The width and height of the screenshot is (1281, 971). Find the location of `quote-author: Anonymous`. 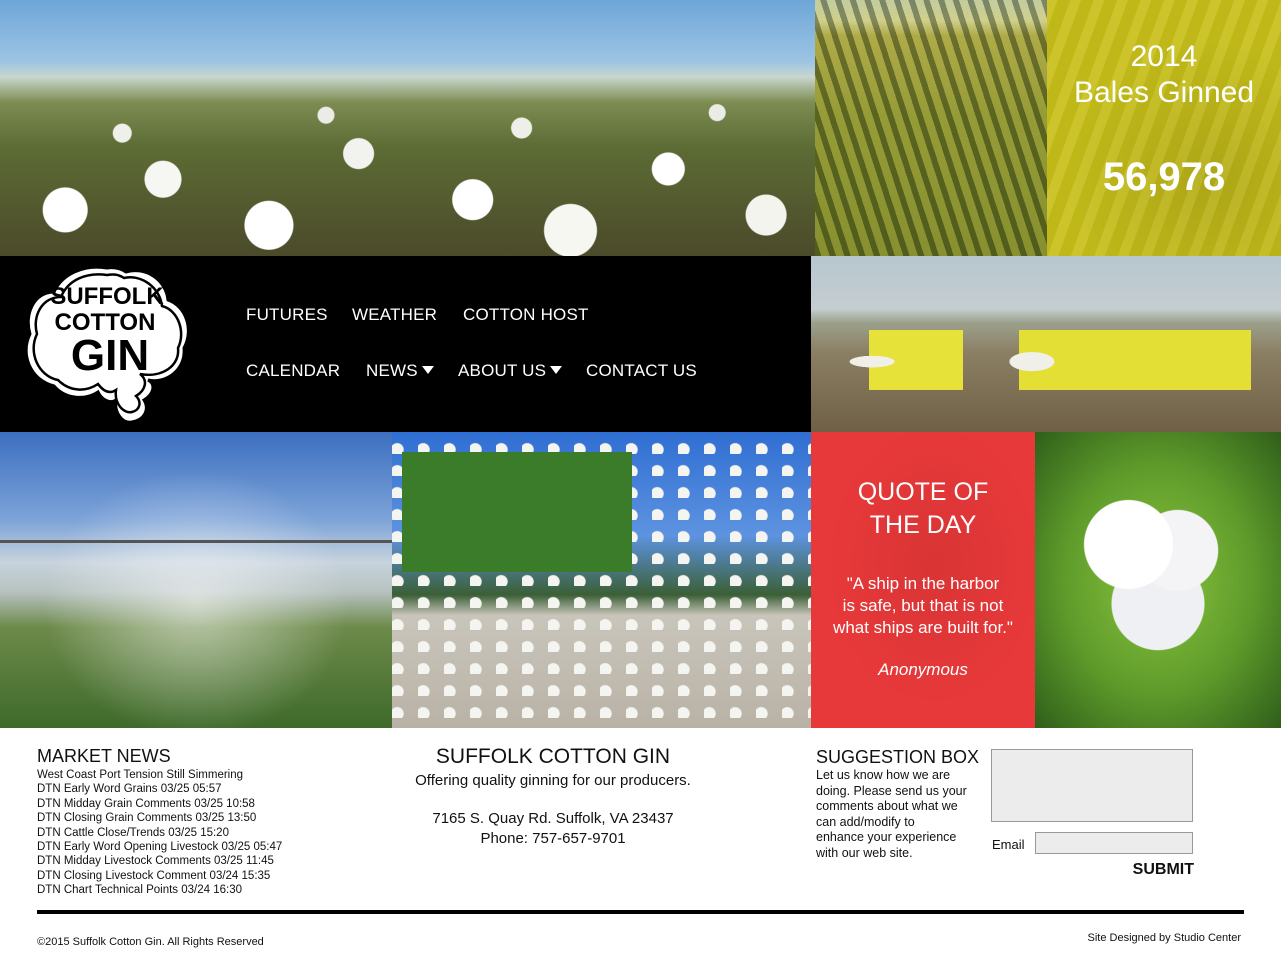

quote-author: Anonymous is located at coordinates (923, 669).